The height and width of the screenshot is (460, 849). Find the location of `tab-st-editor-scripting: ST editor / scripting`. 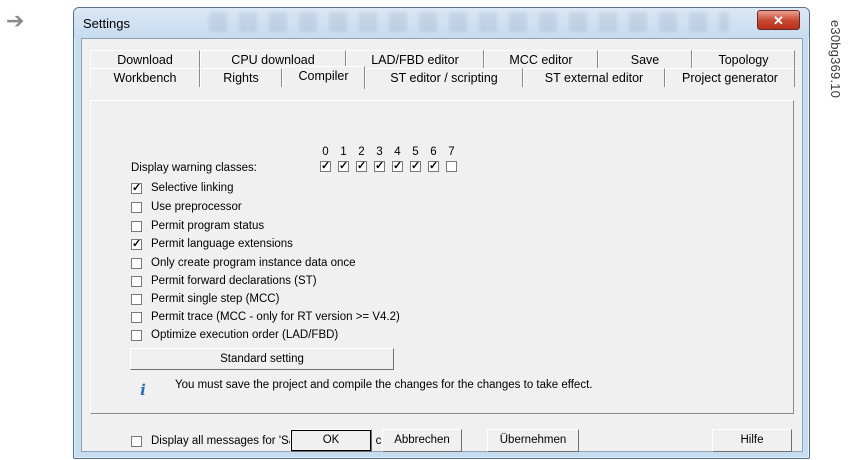

tab-st-editor-scripting: ST editor / scripting is located at coordinates (444, 77).